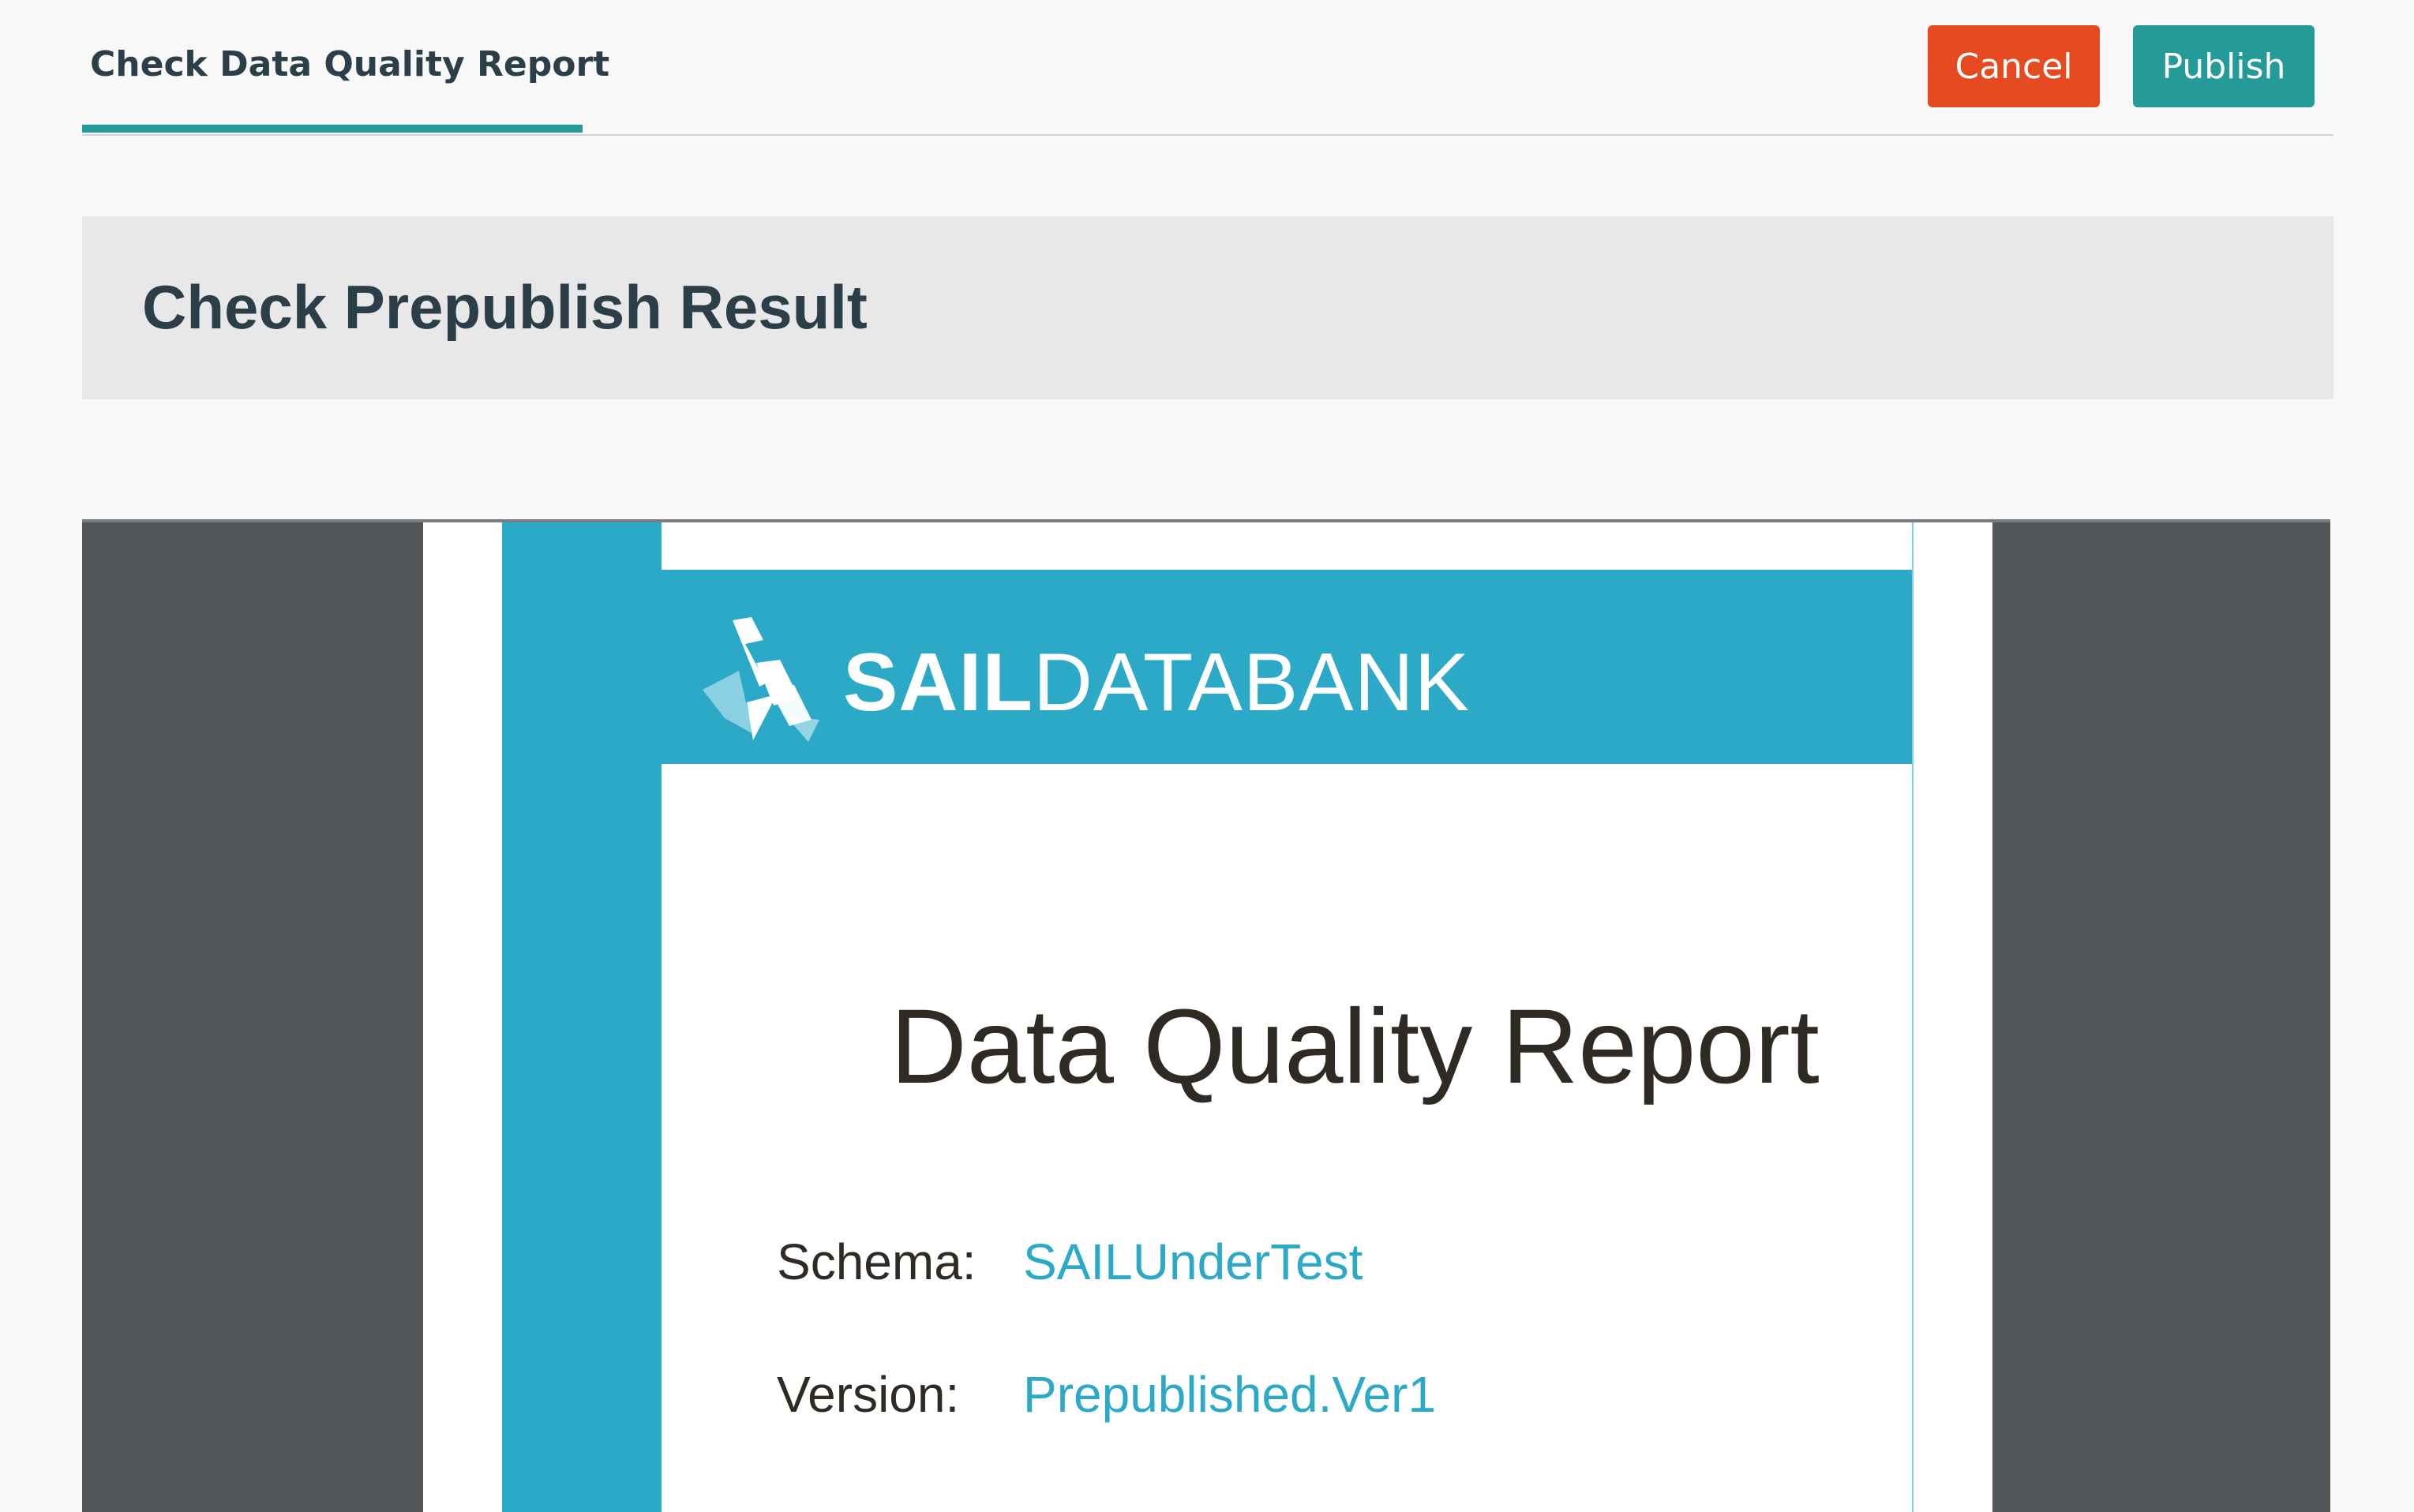  What do you see at coordinates (1252, 682) in the screenshot?
I see `logo-word-databank: DATABANK` at bounding box center [1252, 682].